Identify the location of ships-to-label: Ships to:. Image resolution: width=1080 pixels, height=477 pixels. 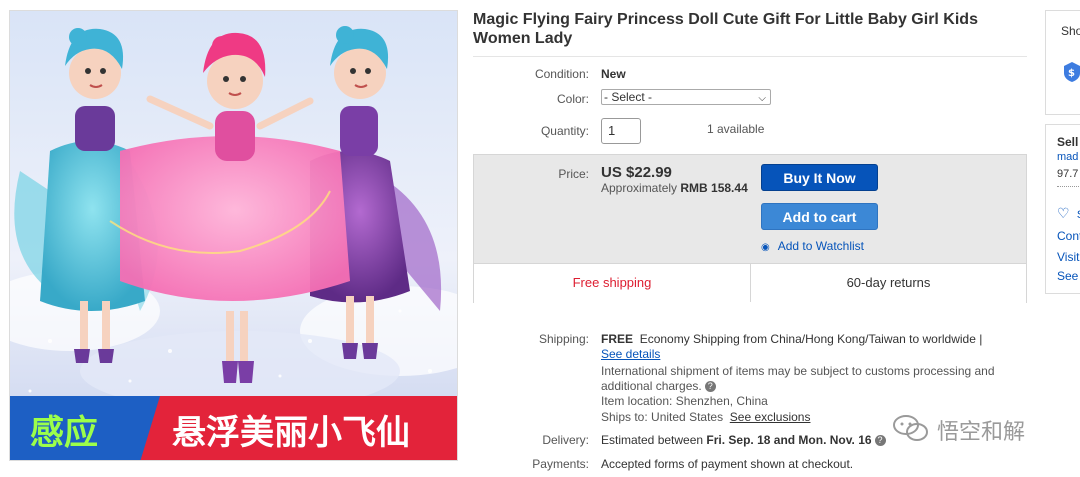
(624, 417).